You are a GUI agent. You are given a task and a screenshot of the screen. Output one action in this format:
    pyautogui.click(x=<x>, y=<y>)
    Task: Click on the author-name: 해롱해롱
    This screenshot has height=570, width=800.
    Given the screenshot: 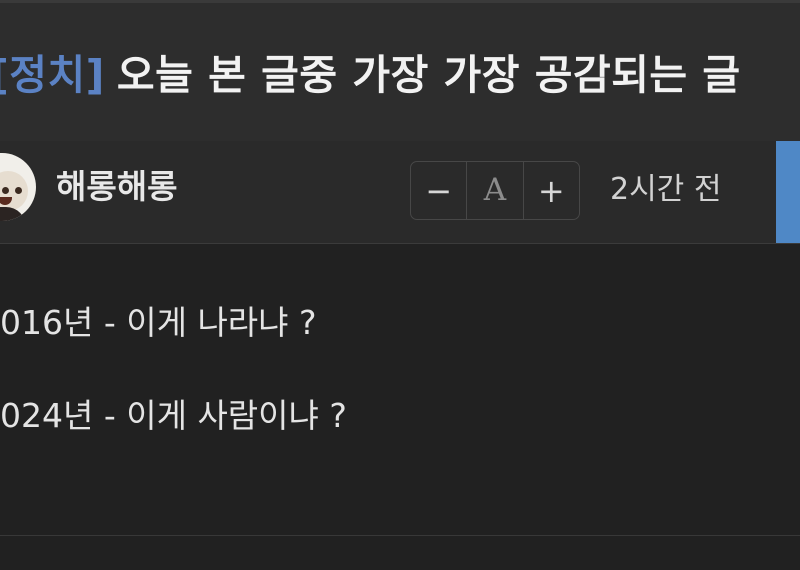 What is the action you would take?
    pyautogui.click(x=116, y=187)
    